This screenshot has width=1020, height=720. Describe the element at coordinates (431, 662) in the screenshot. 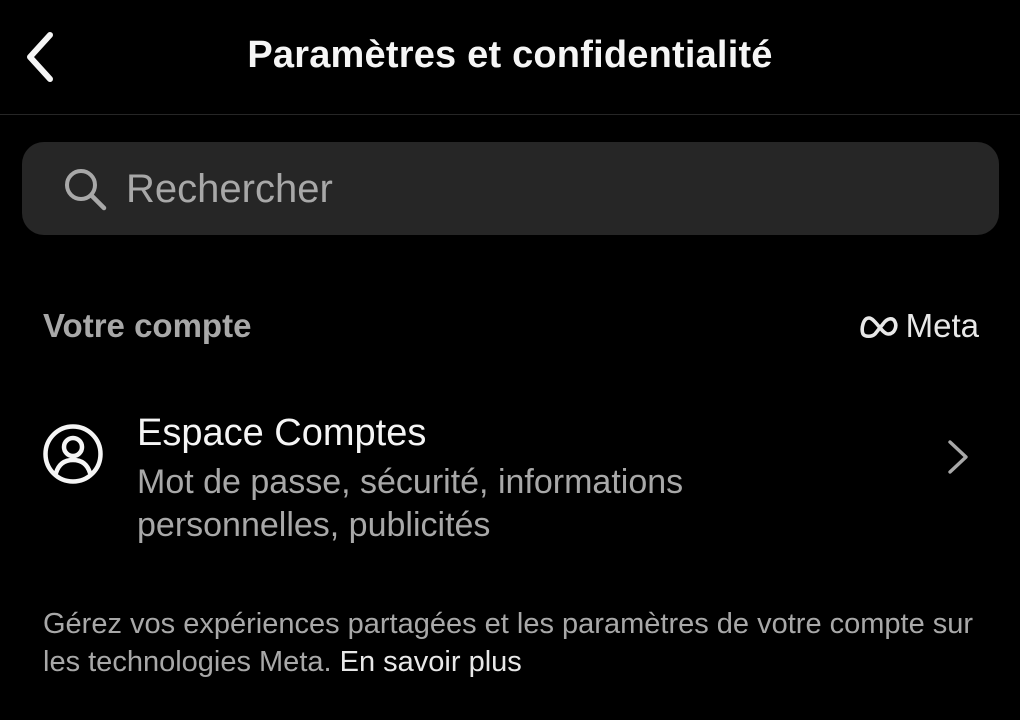

I see `learn-more-link: En savoir plus` at that location.